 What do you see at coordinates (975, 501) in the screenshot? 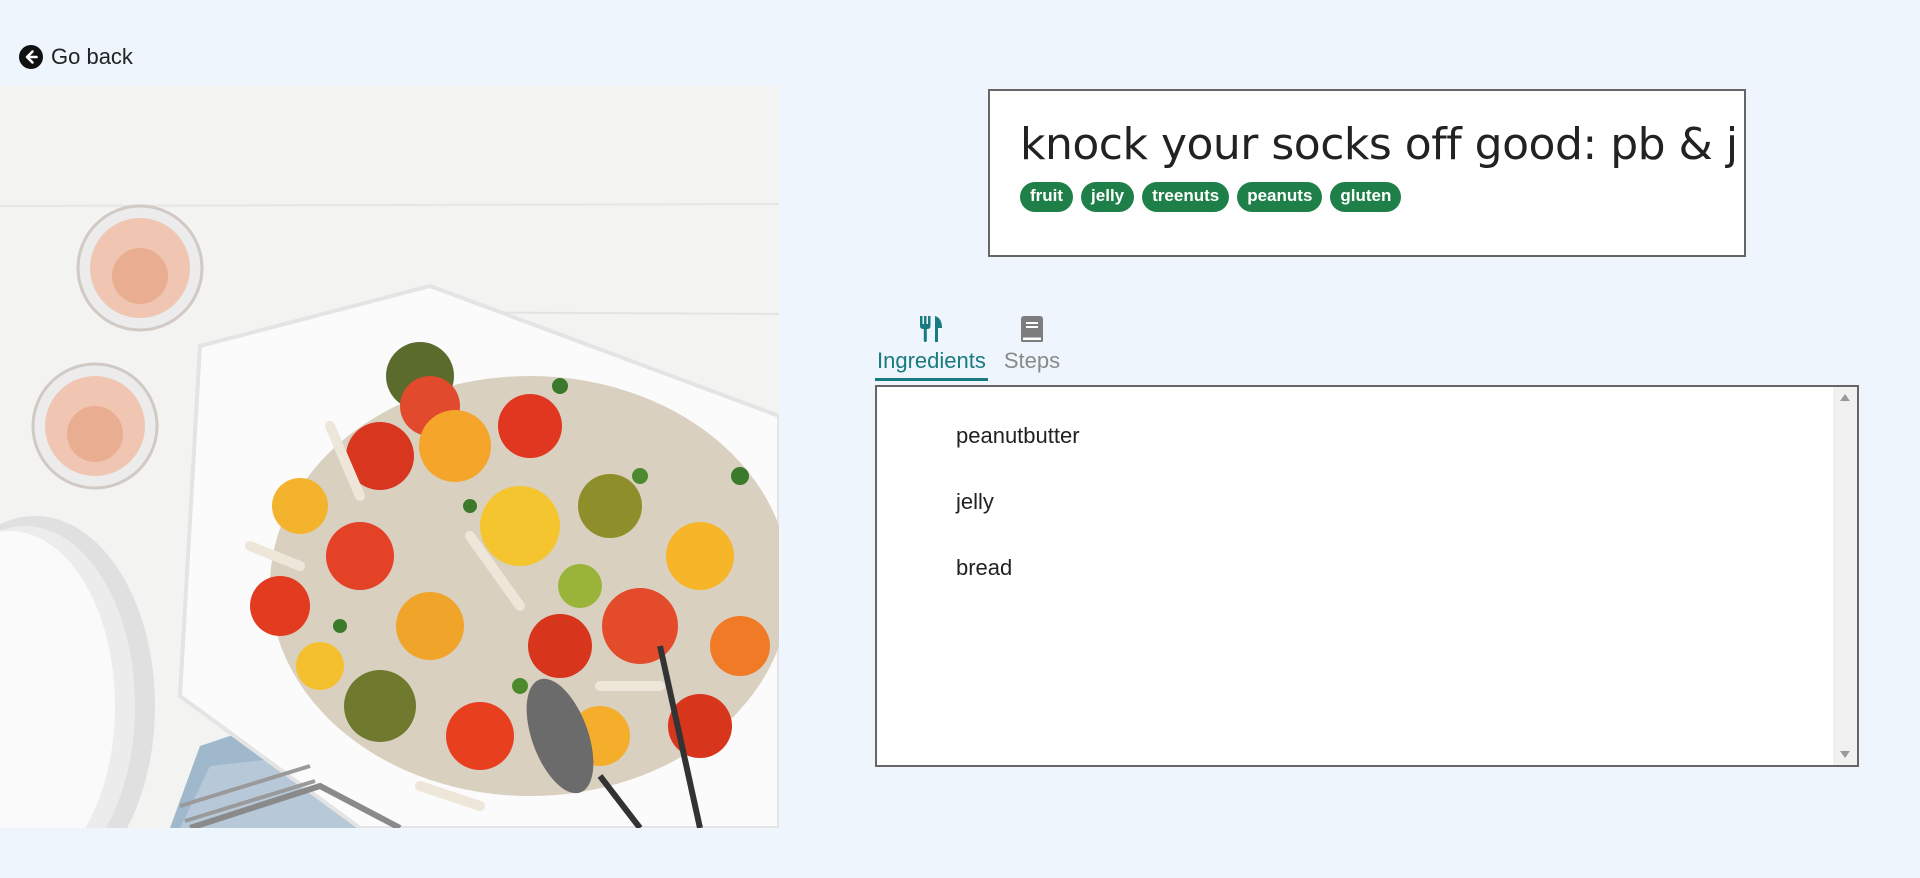
I see `list-item: jelly` at bounding box center [975, 501].